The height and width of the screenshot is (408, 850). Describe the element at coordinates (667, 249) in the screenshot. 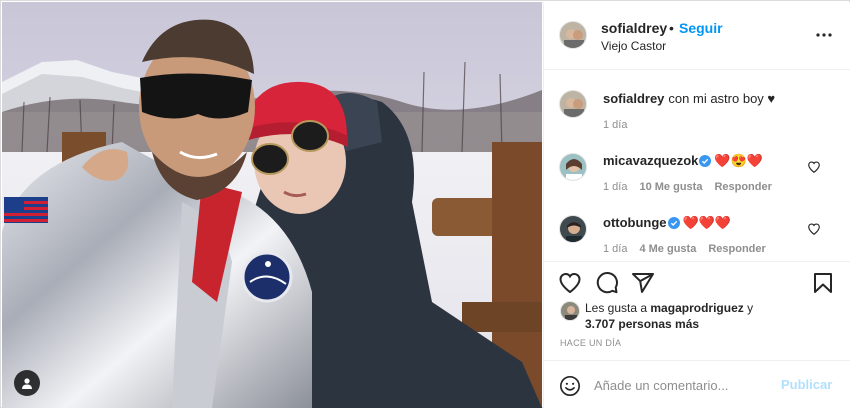

I see `comment-likes: 4 Me gusta` at that location.